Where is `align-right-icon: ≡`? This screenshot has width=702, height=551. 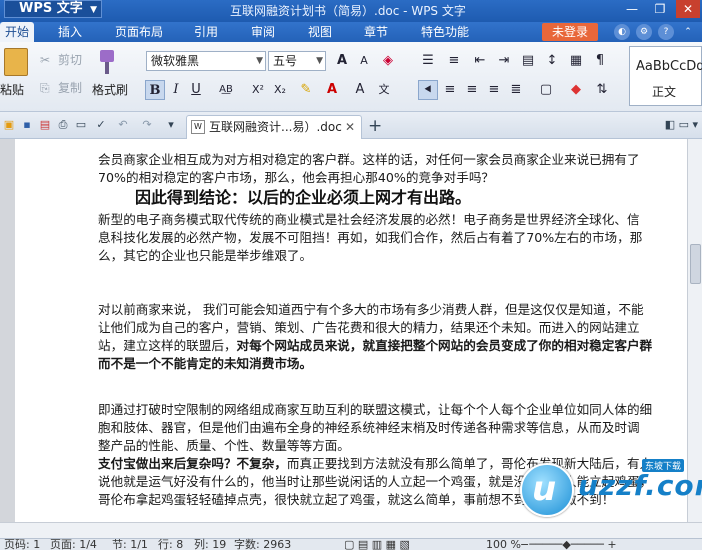 align-right-icon: ≡ is located at coordinates (472, 90).